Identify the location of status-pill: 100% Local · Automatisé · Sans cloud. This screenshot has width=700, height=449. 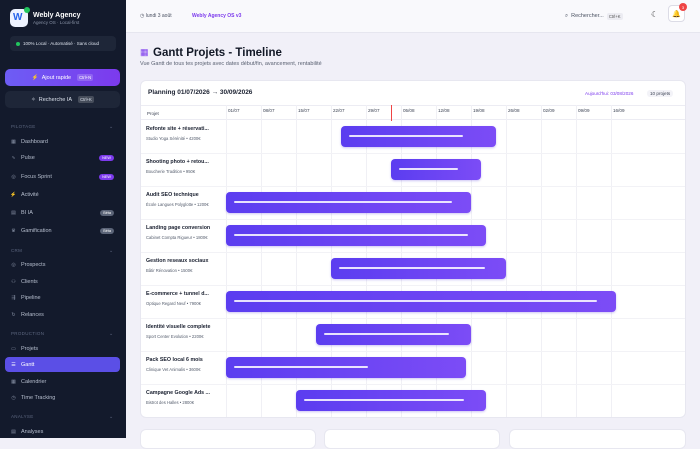
(63, 43).